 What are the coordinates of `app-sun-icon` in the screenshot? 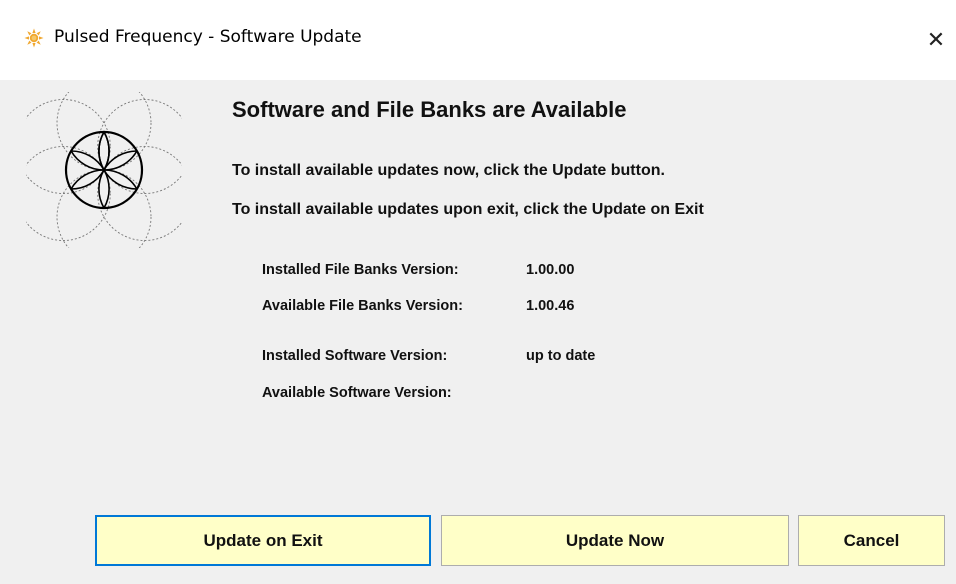 It's located at (34, 38).